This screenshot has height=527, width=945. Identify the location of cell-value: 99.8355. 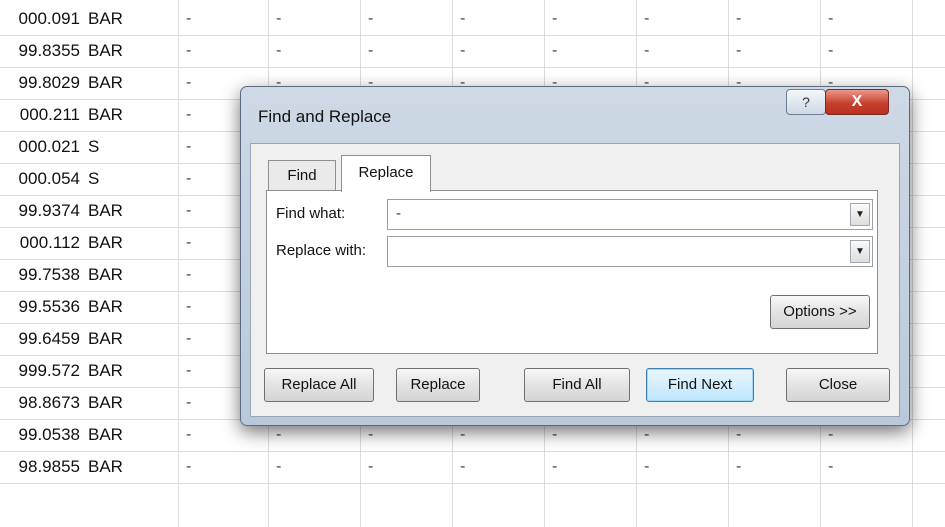
(40, 51).